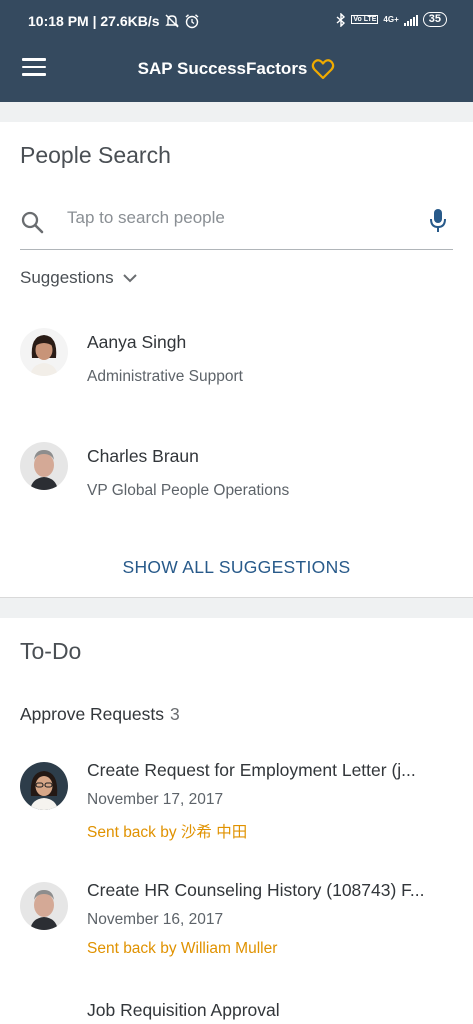 The width and height of the screenshot is (473, 1024). What do you see at coordinates (67, 277) in the screenshot?
I see `suggestions-label: Suggestions` at bounding box center [67, 277].